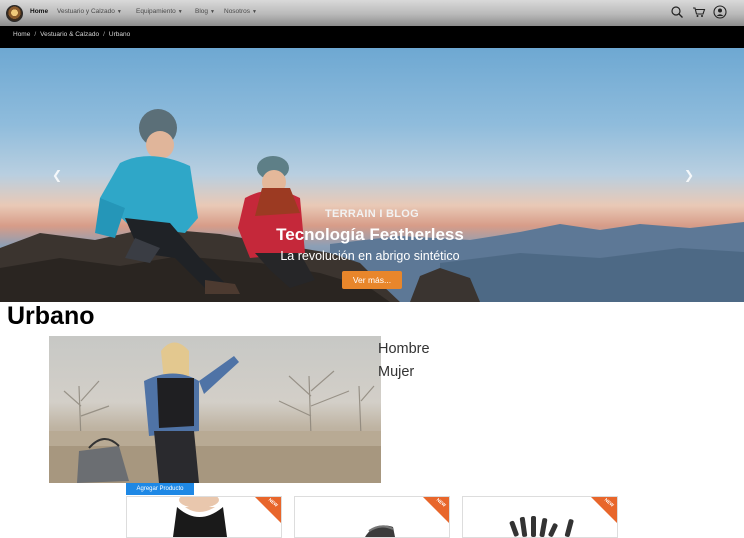 The image size is (744, 538). Describe the element at coordinates (396, 372) in the screenshot. I see `subcategory-link-mujer: Mujer` at that location.